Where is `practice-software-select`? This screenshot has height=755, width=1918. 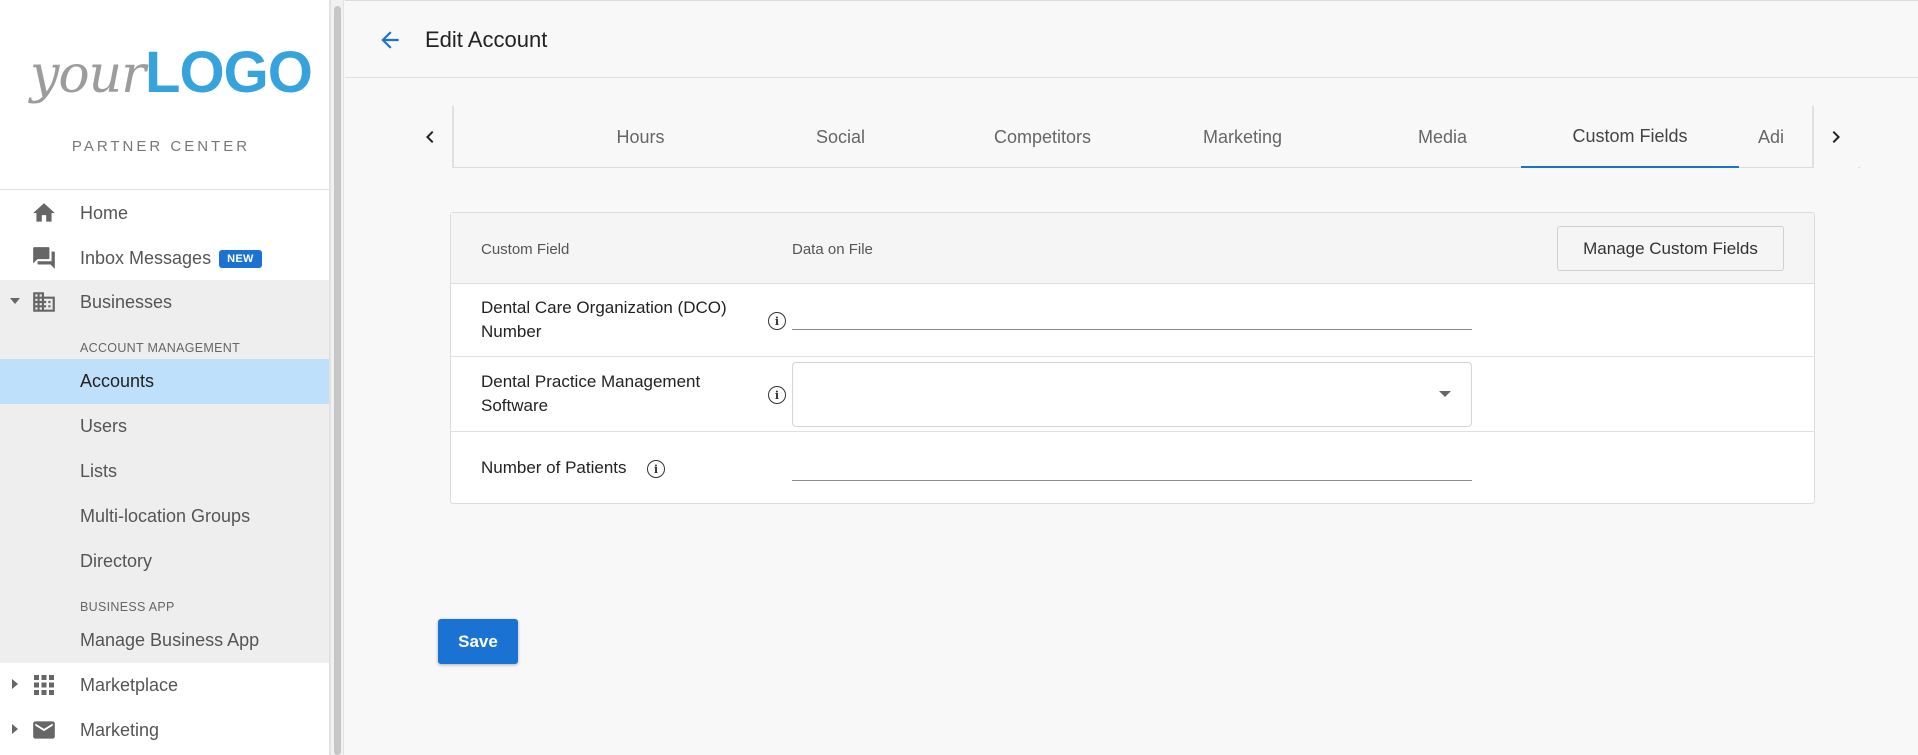 practice-software-select is located at coordinates (1132, 394).